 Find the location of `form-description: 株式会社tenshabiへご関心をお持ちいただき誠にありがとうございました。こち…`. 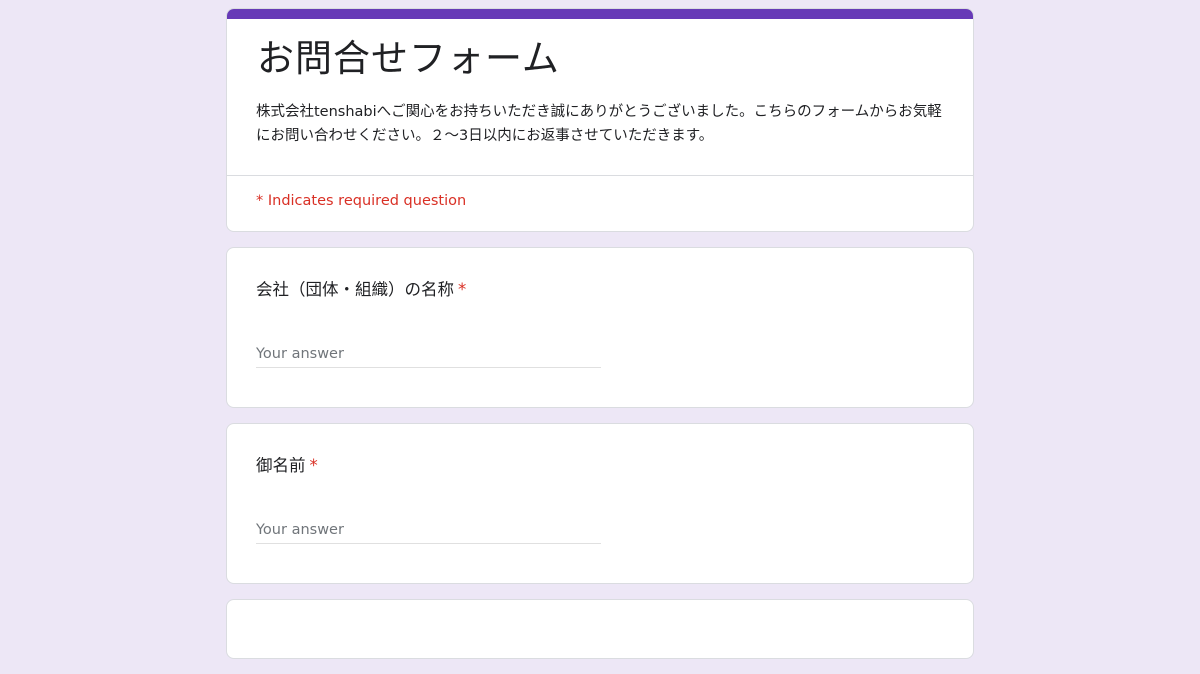

form-description: 株式会社tenshabiへご関心をお持ちいただき誠にありがとうございました。こち… is located at coordinates (599, 124).